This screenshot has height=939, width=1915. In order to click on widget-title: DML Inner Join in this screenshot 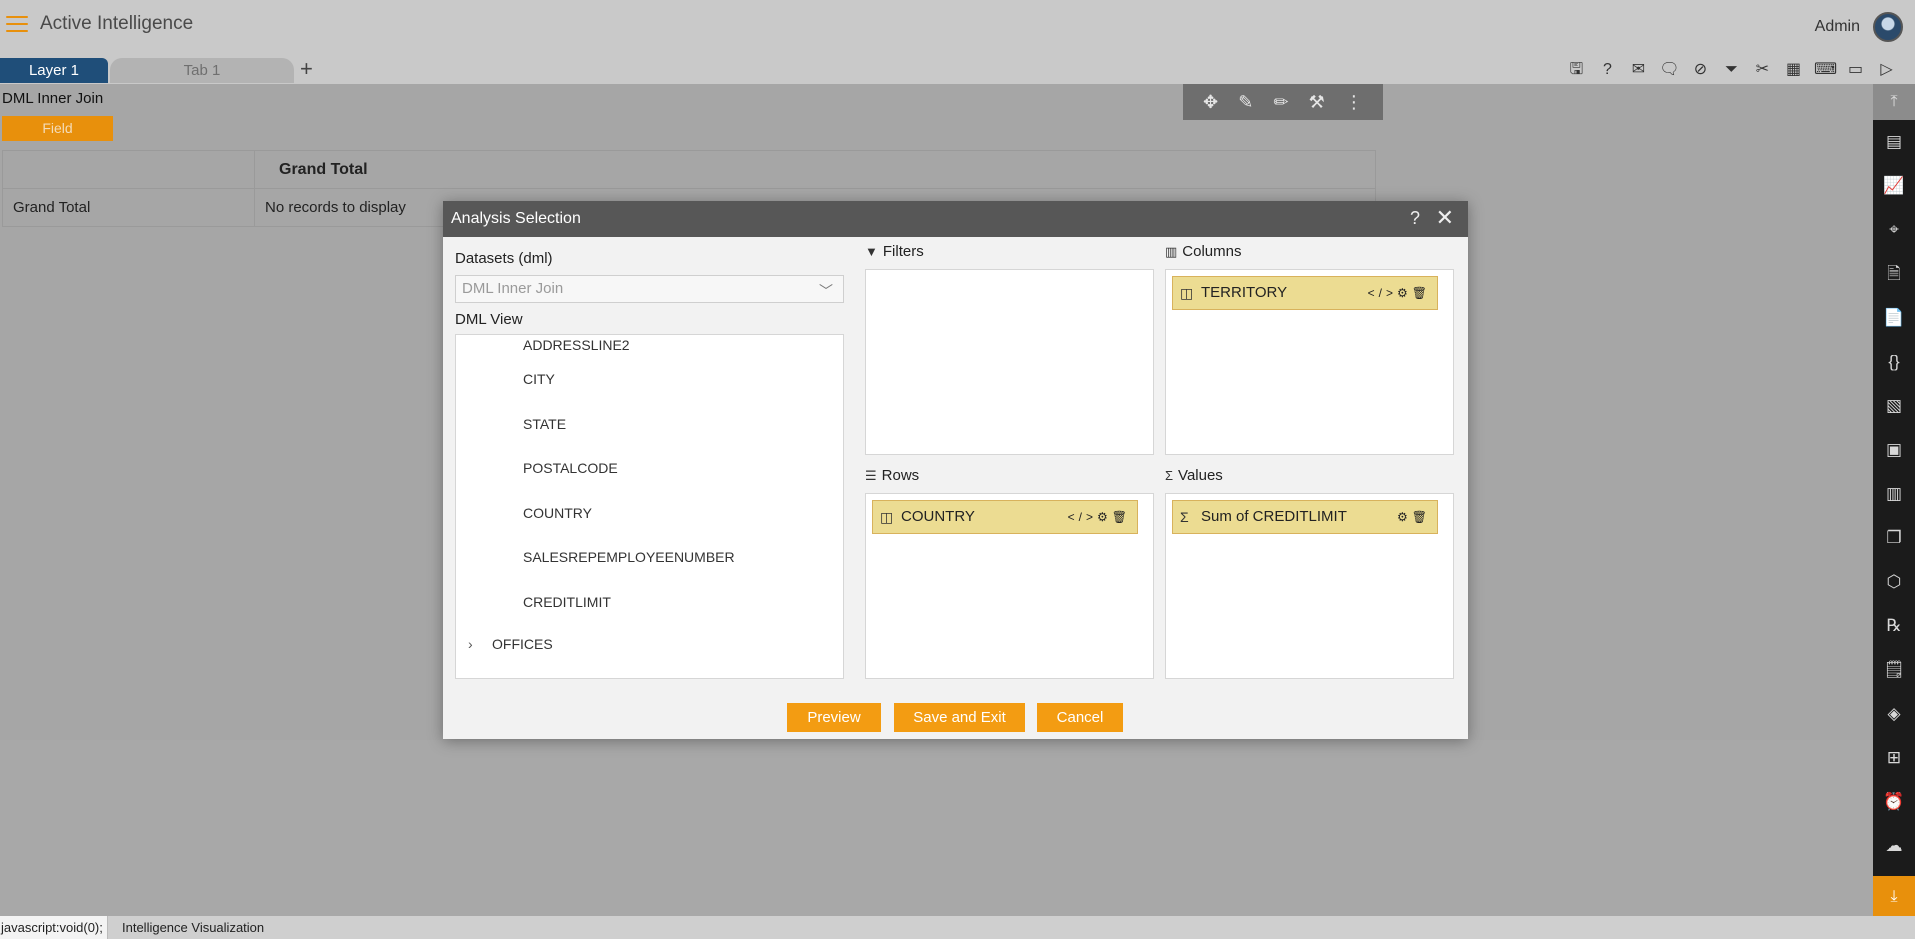, I will do `click(53, 98)`.